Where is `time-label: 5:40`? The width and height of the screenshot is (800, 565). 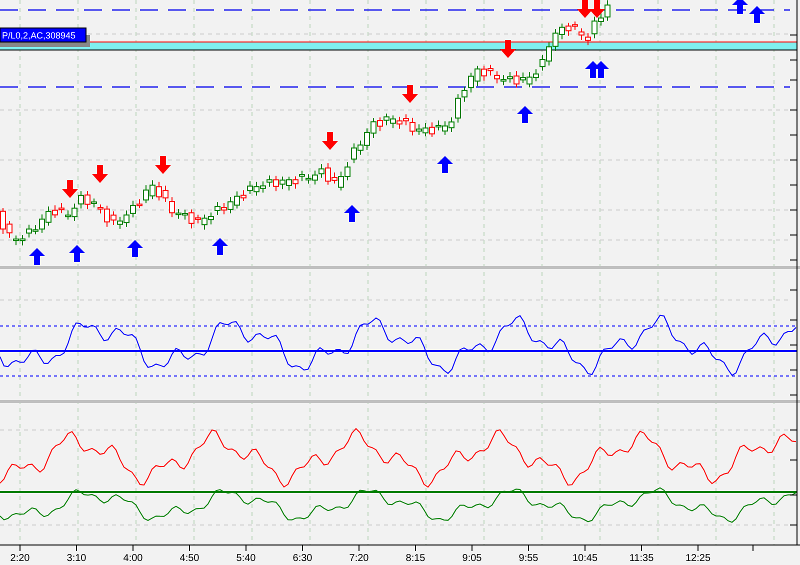
time-label: 5:40 is located at coordinates (246, 558).